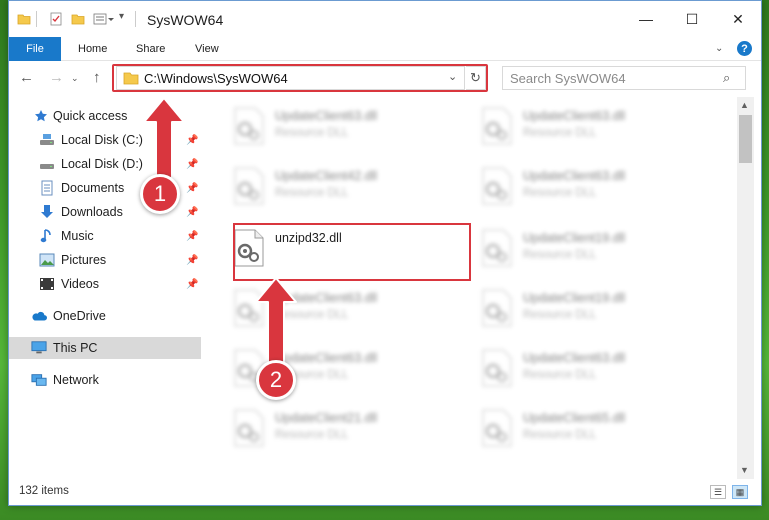 Image resolution: width=769 pixels, height=520 pixels. What do you see at coordinates (220, 233) in the screenshot?
I see `annotation-arrows` at bounding box center [220, 233].